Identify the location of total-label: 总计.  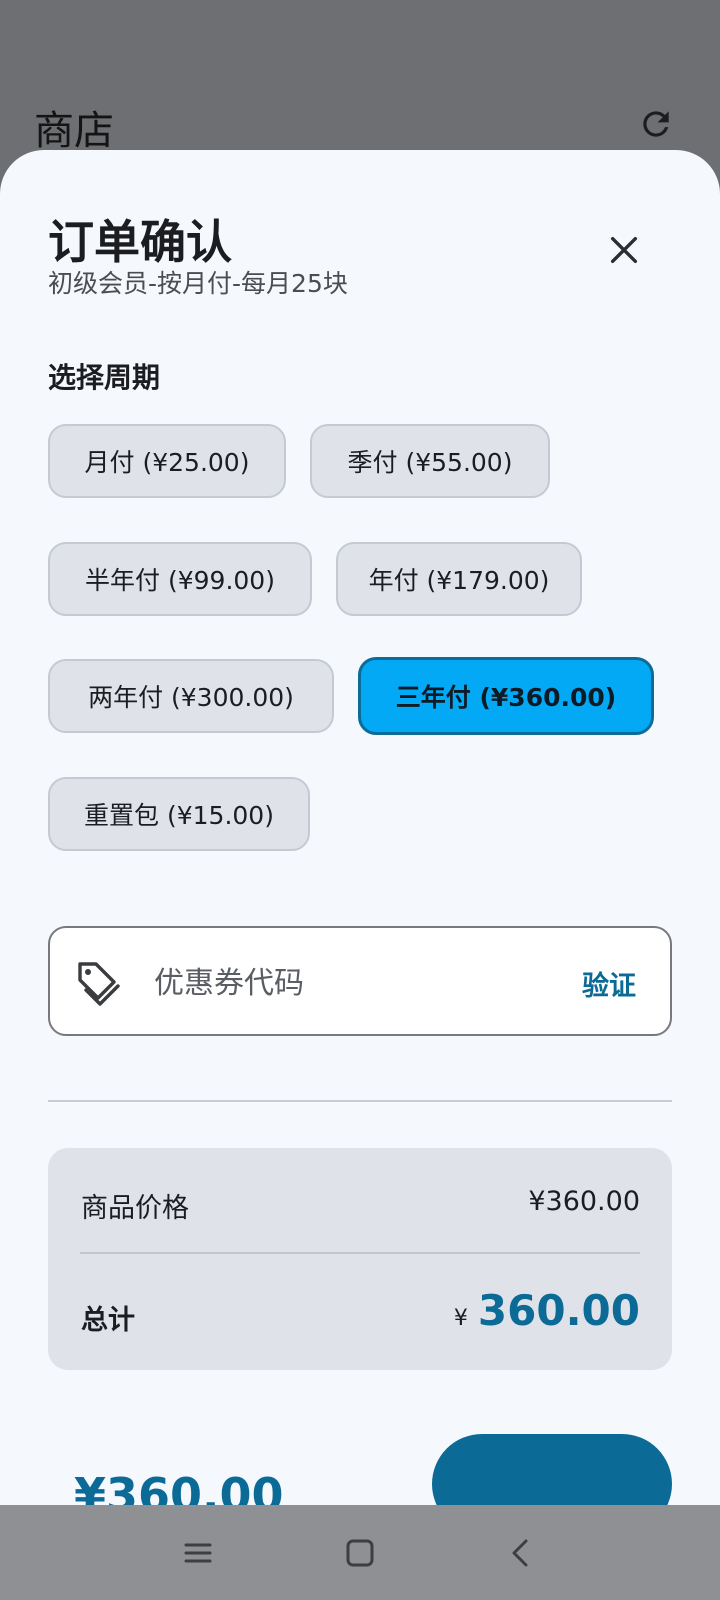
(108, 1320).